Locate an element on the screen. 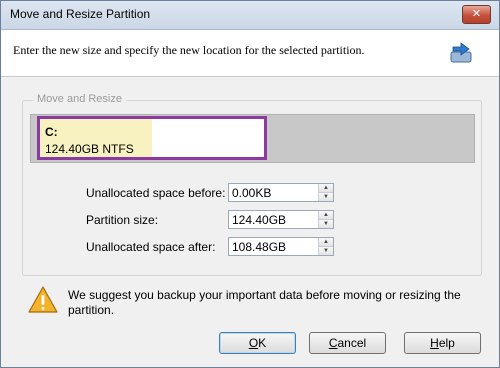 The height and width of the screenshot is (368, 500). unallocated-after-spinner: ▲ ▼ is located at coordinates (325, 246).